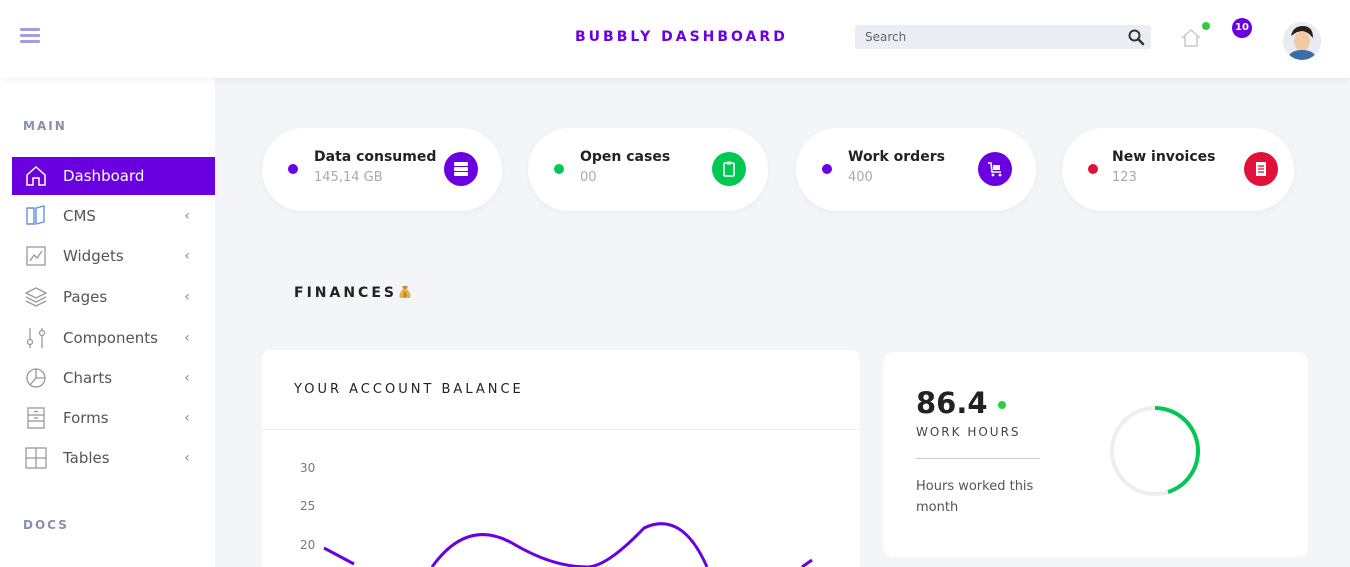 The width and height of the screenshot is (1350, 567). What do you see at coordinates (36, 418) in the screenshot?
I see `cabinet-icon` at bounding box center [36, 418].